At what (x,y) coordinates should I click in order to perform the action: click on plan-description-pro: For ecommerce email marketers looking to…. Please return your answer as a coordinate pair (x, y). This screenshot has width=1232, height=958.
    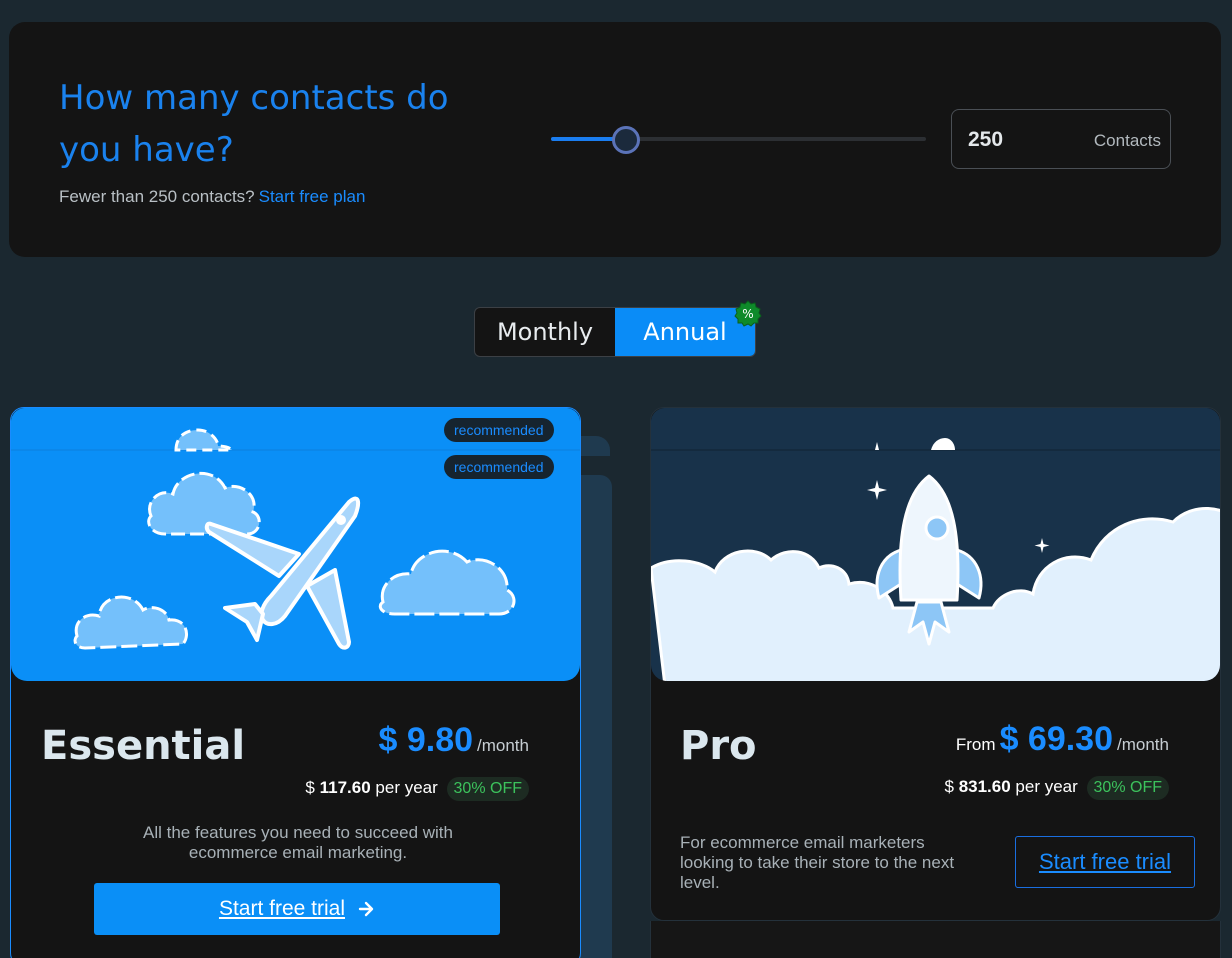
    Looking at the image, I should click on (817, 862).